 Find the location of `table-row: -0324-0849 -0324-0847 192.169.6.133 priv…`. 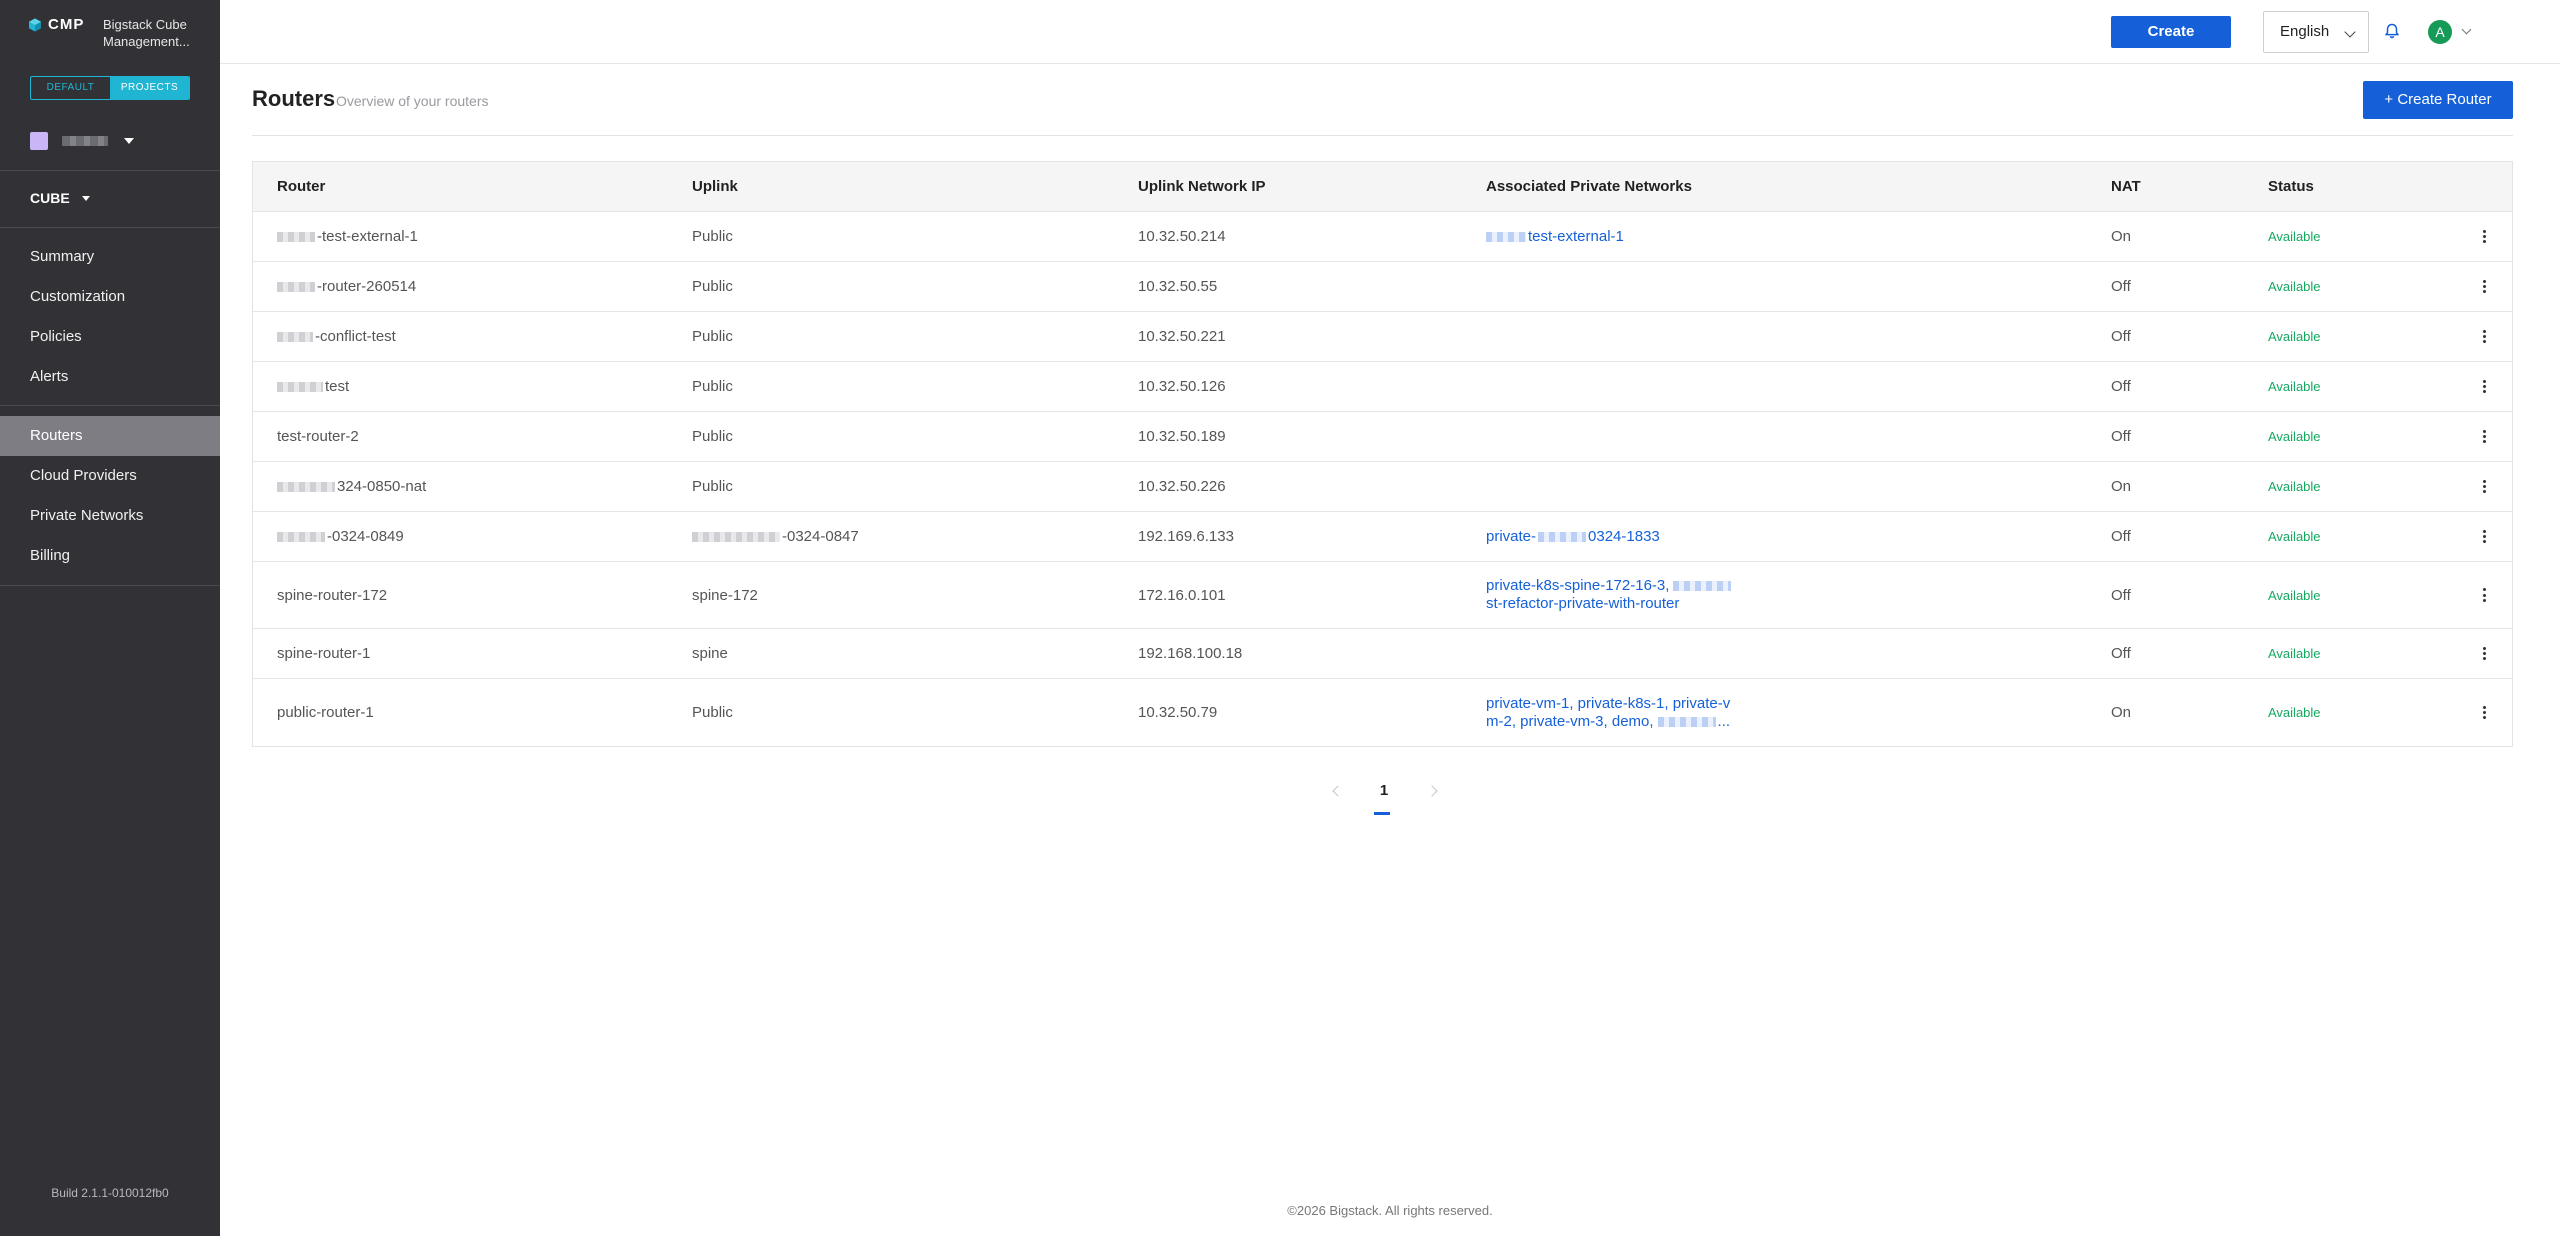

table-row: -0324-0849 -0324-0847 192.169.6.133 priv… is located at coordinates (1382, 537).